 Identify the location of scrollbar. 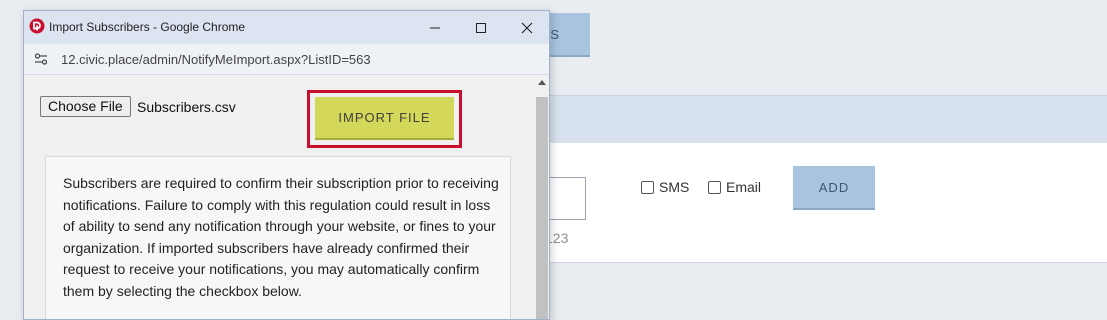
(541, 197).